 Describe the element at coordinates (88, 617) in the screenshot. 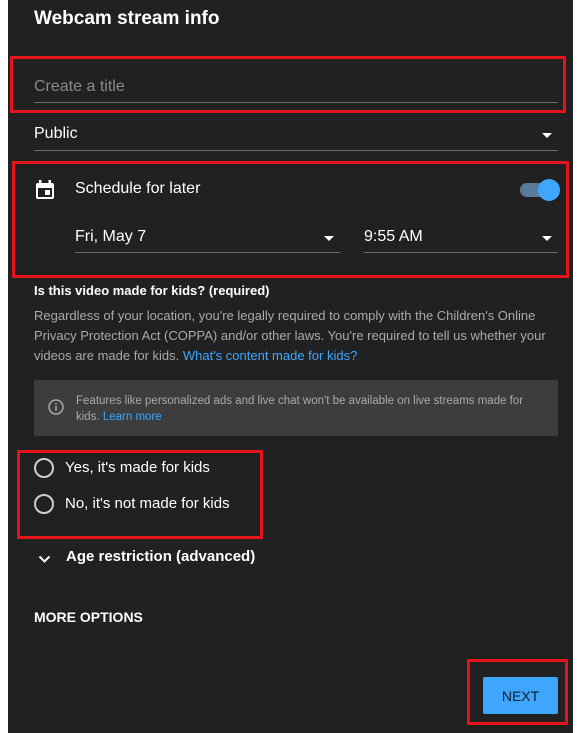

I see `more-options-button: MORE OPTIONS` at that location.